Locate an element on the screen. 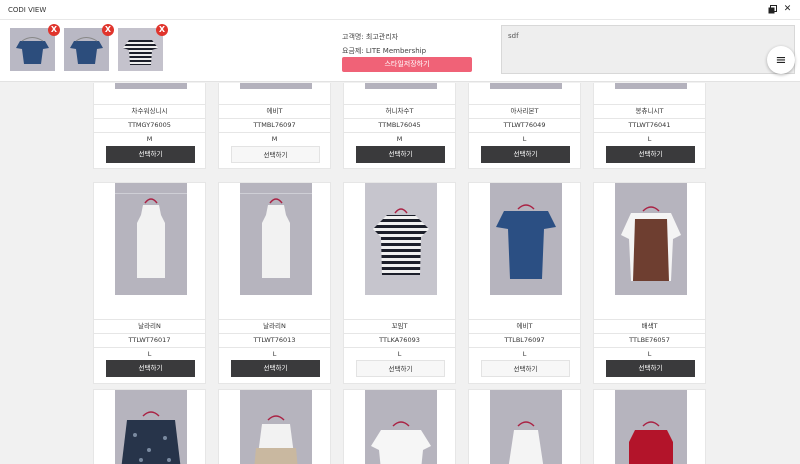 The width and height of the screenshot is (800, 464). product-name: 허니차수T is located at coordinates (399, 110).